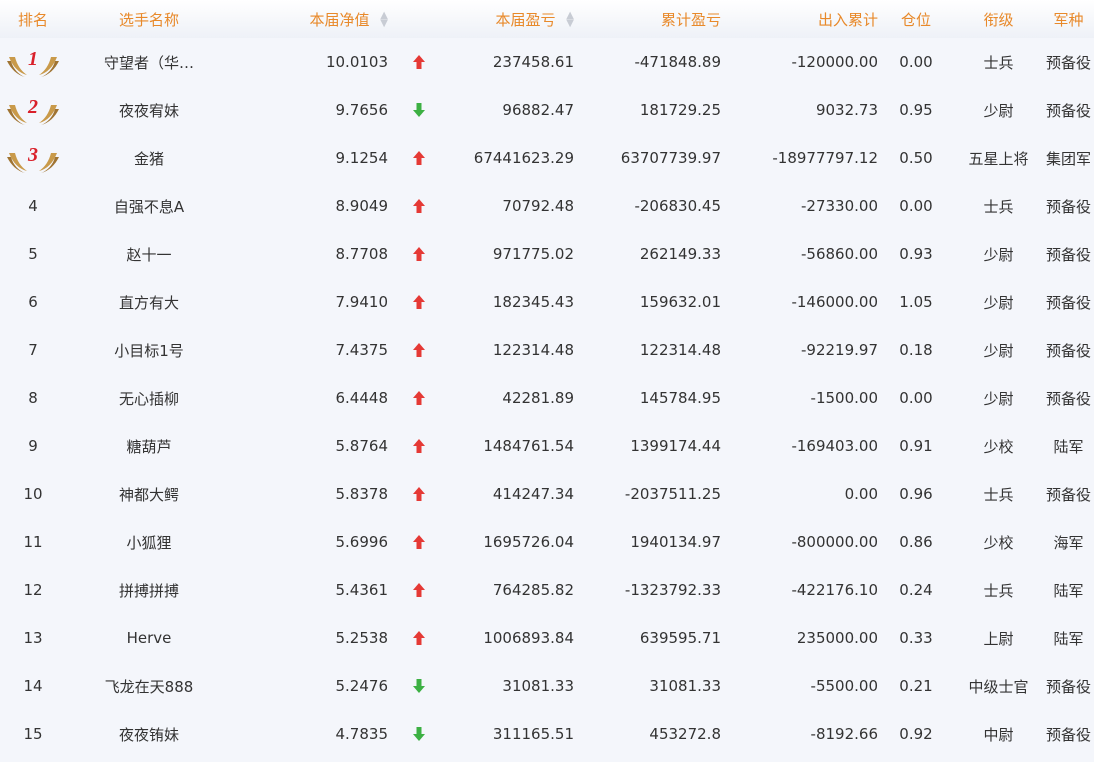 The height and width of the screenshot is (762, 1094). Describe the element at coordinates (675, 542) in the screenshot. I see `cum-pnl-cell: 1940134.97` at that location.